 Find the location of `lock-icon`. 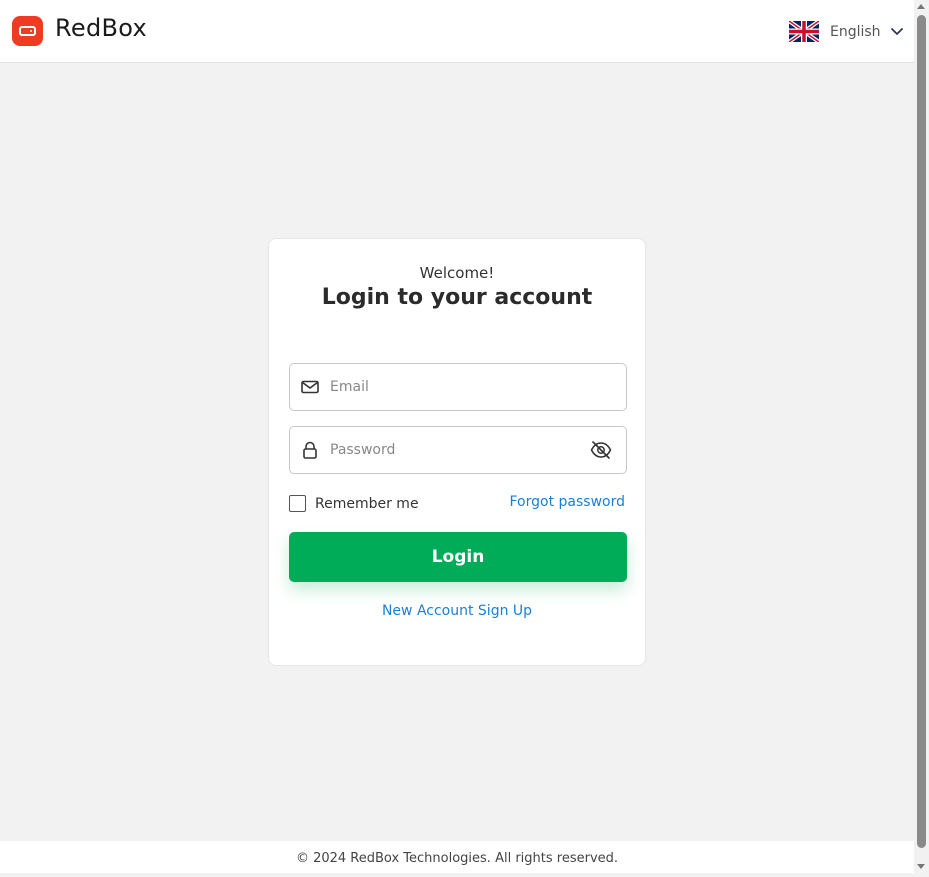

lock-icon is located at coordinates (310, 450).